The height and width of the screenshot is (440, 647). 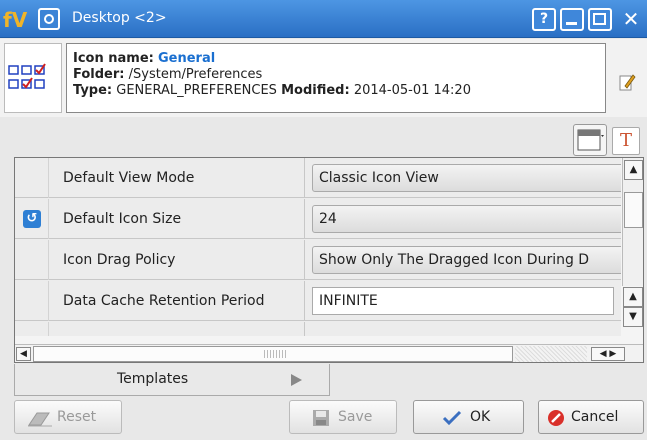 I want to click on window-menu-icon, so click(x=49, y=19).